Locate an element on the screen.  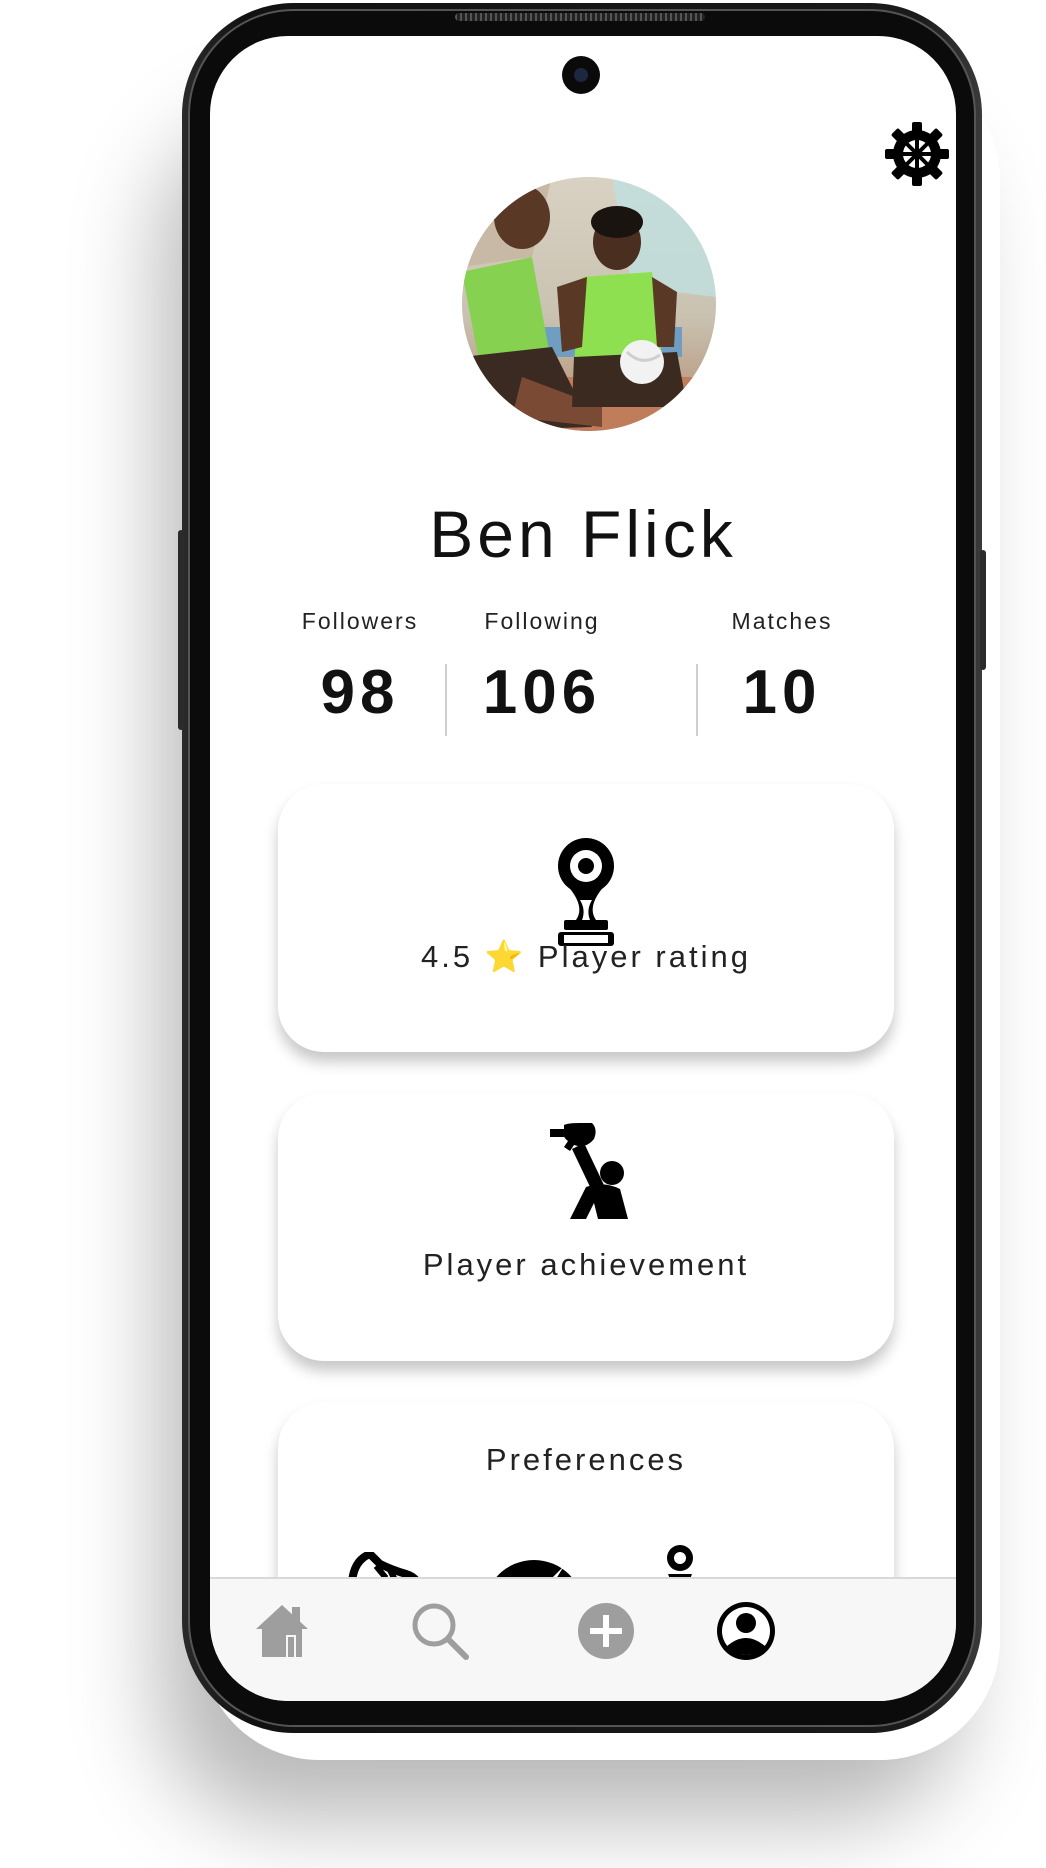
stat-value: 98 is located at coordinates (360, 692).